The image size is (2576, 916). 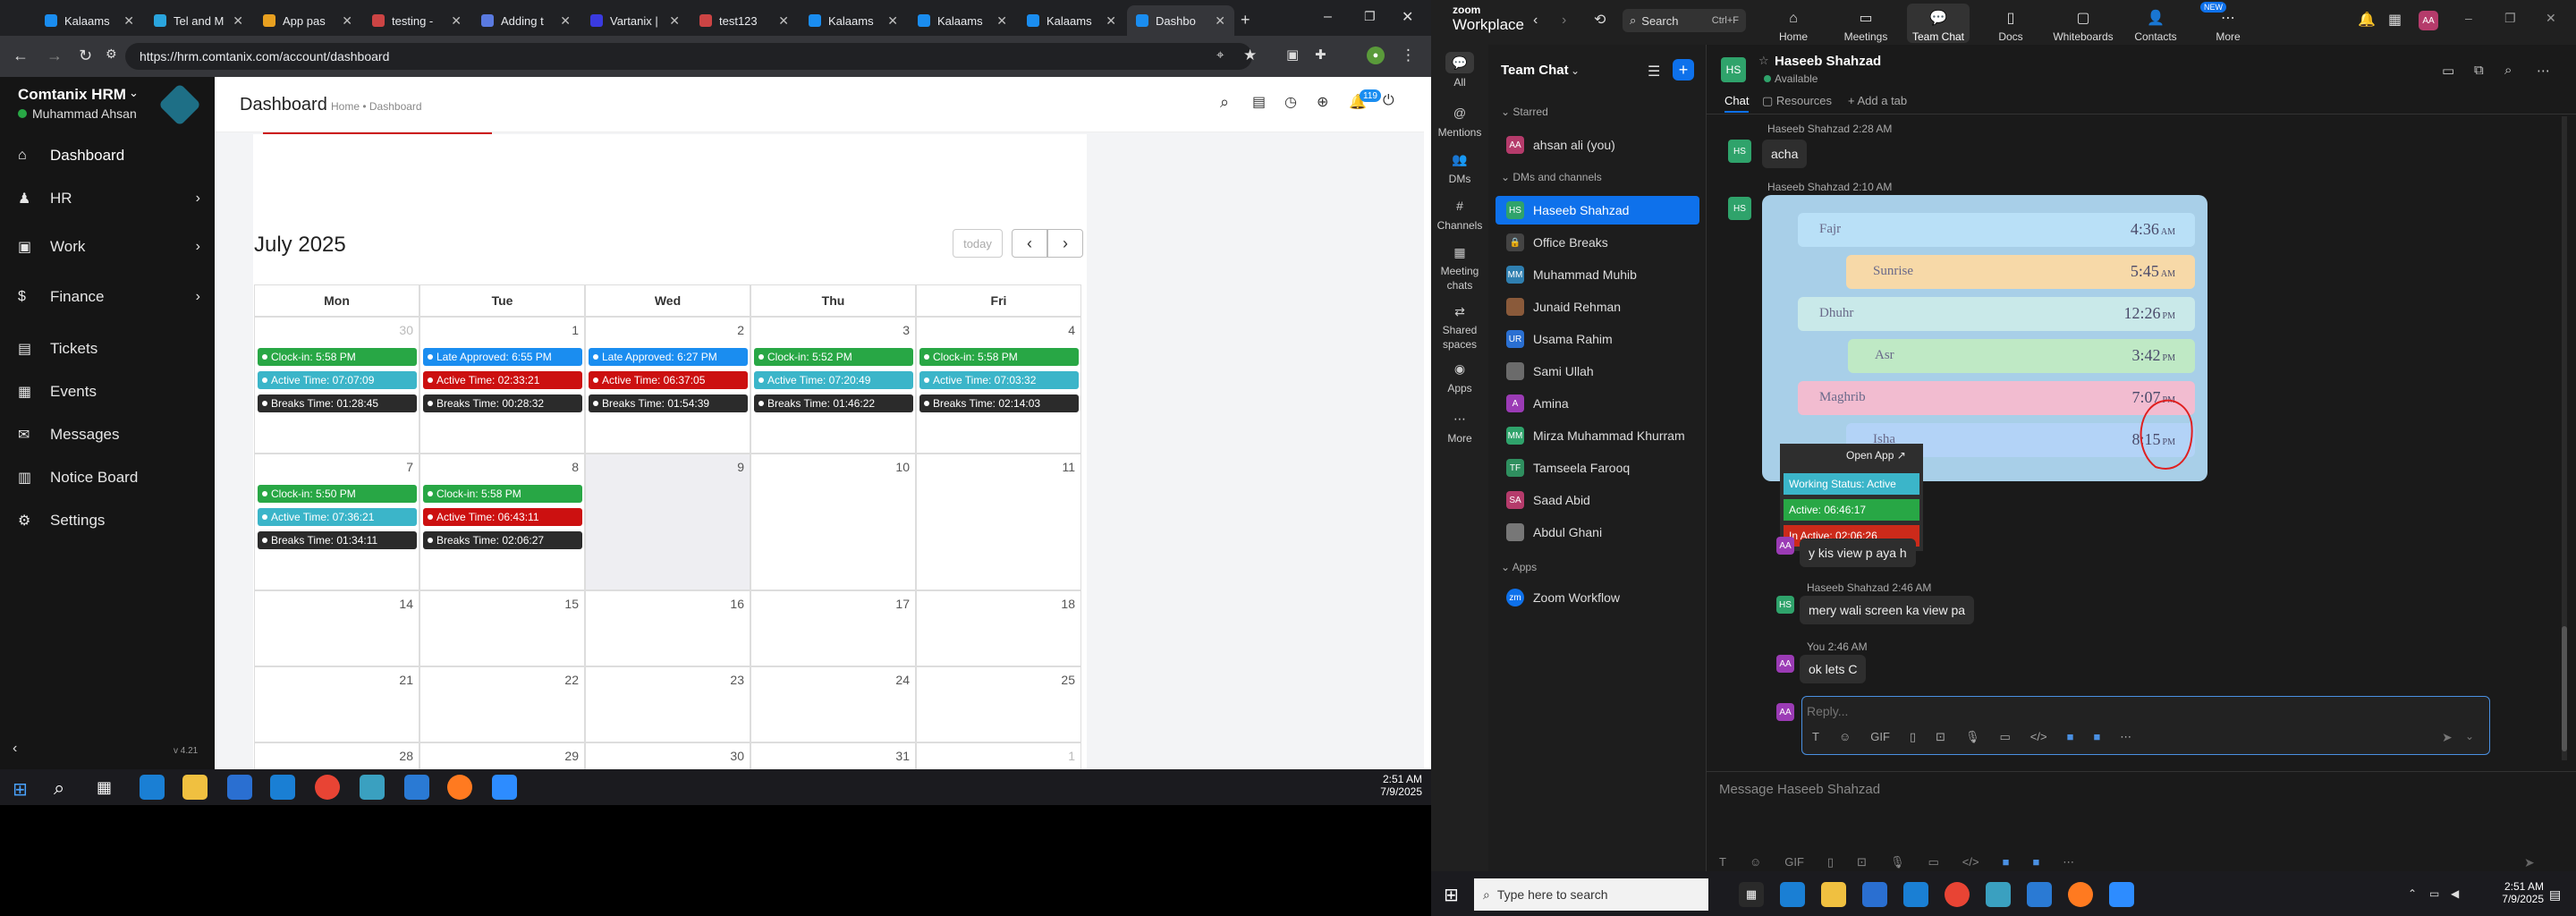 What do you see at coordinates (107, 349) in the screenshot?
I see `sidebar-item-tickets: ▤ Tickets` at bounding box center [107, 349].